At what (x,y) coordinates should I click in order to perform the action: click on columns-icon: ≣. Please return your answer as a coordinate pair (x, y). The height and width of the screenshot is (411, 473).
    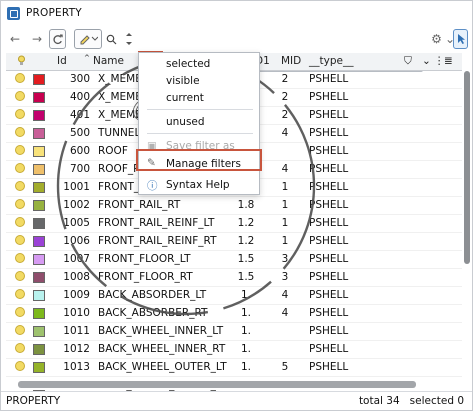
    Looking at the image, I should click on (448, 61).